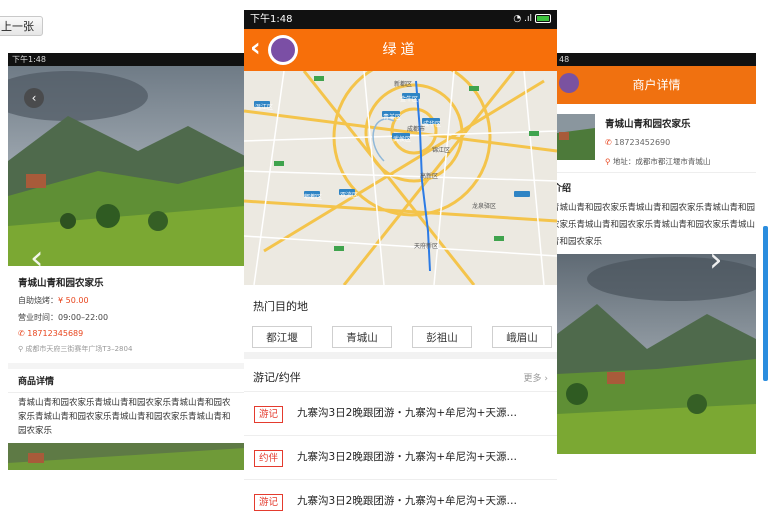 The image size is (768, 511). Describe the element at coordinates (642, 142) in the screenshot. I see `right-phone: 18723452690` at that location.